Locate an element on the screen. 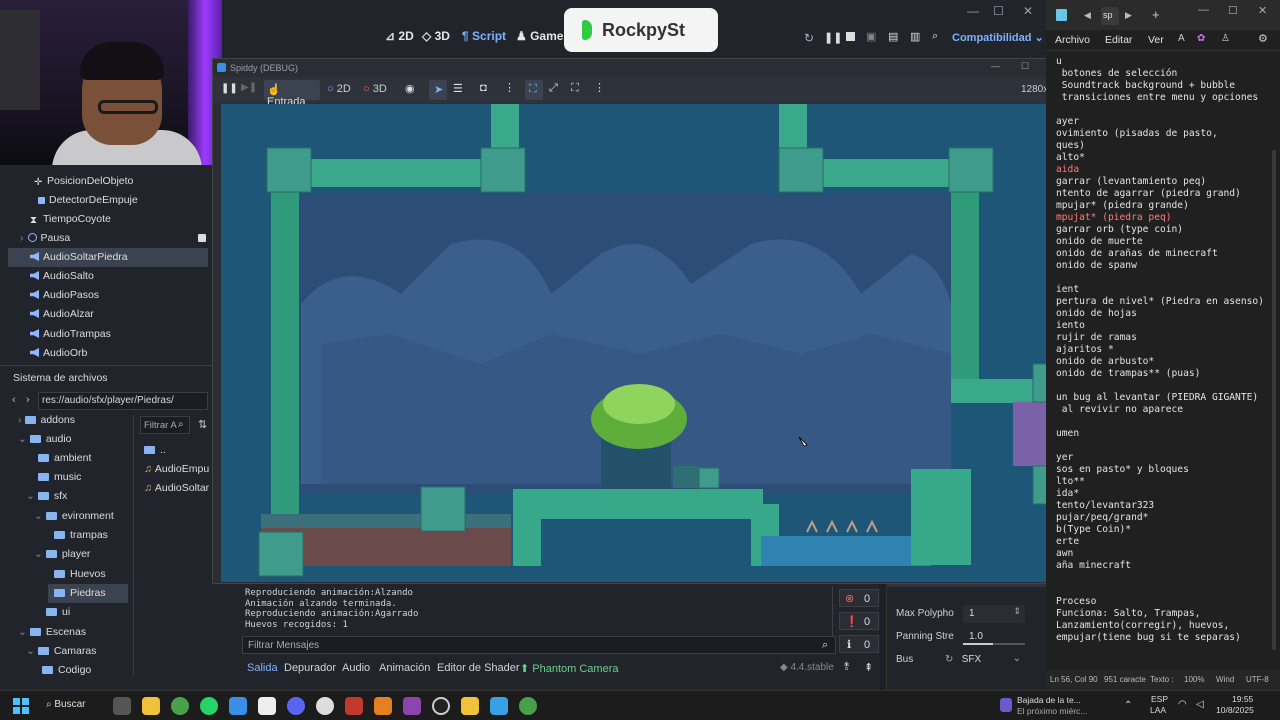 The width and height of the screenshot is (1280, 720). file-audiosoltar: ♫ AudioSoltar is located at coordinates (176, 488).